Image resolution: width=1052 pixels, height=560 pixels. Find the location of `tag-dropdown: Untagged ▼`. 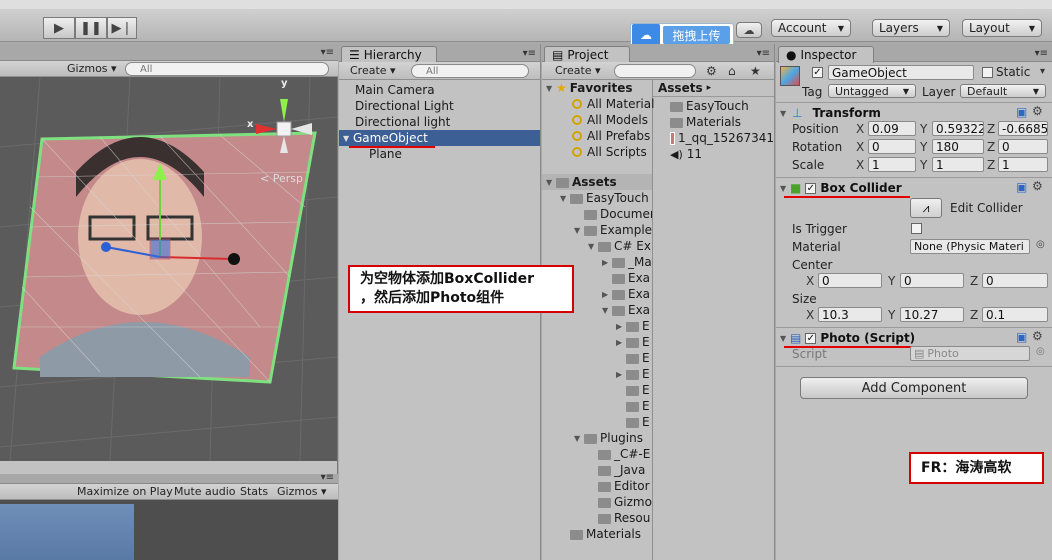

tag-dropdown: Untagged ▼ is located at coordinates (872, 91).